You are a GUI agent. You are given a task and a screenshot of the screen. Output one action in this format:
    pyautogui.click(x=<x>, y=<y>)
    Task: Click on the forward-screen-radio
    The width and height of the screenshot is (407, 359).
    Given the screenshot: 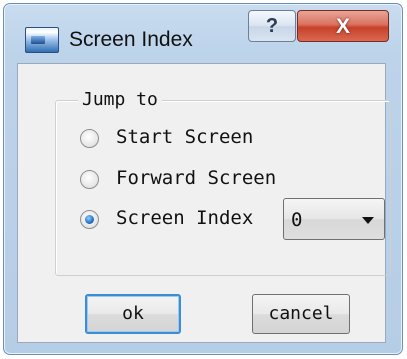 What is the action you would take?
    pyautogui.click(x=89, y=179)
    